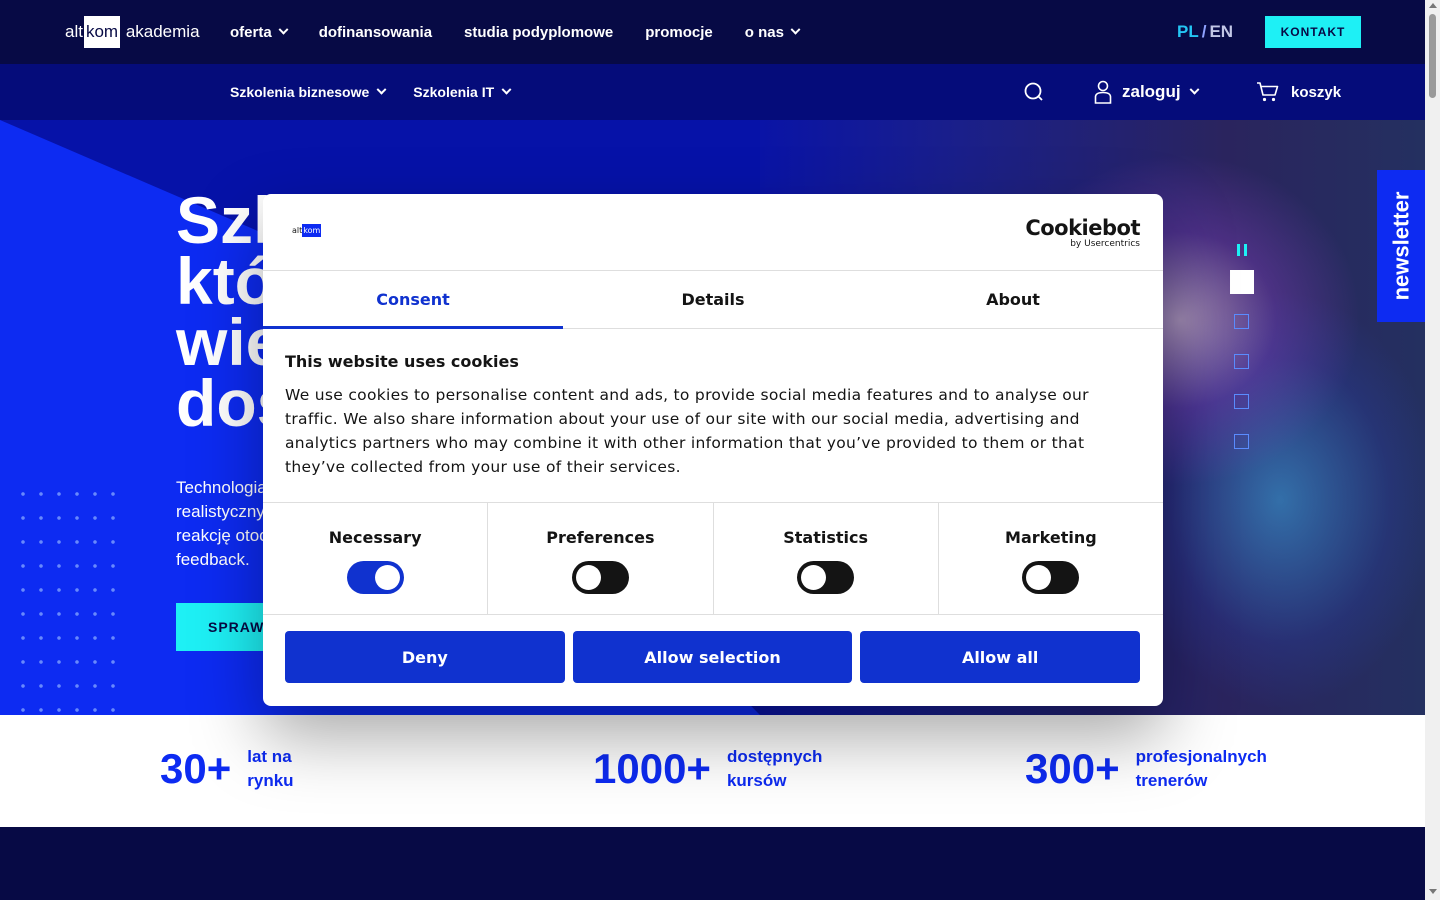 Image resolution: width=1440 pixels, height=900 pixels. What do you see at coordinates (196, 768) in the screenshot?
I see `stat-number: 30+` at bounding box center [196, 768].